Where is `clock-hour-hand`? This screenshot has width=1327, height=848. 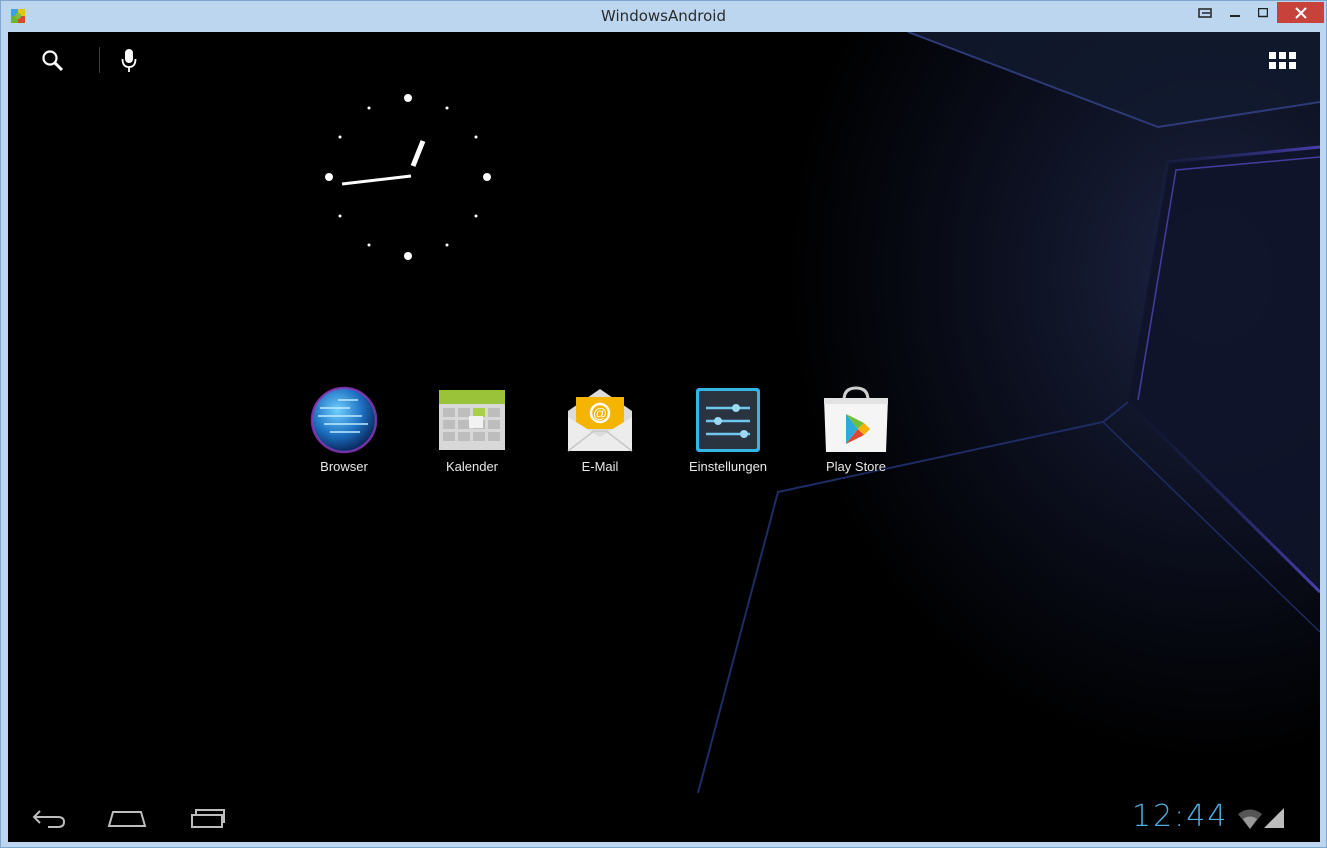 clock-hour-hand is located at coordinates (418, 153).